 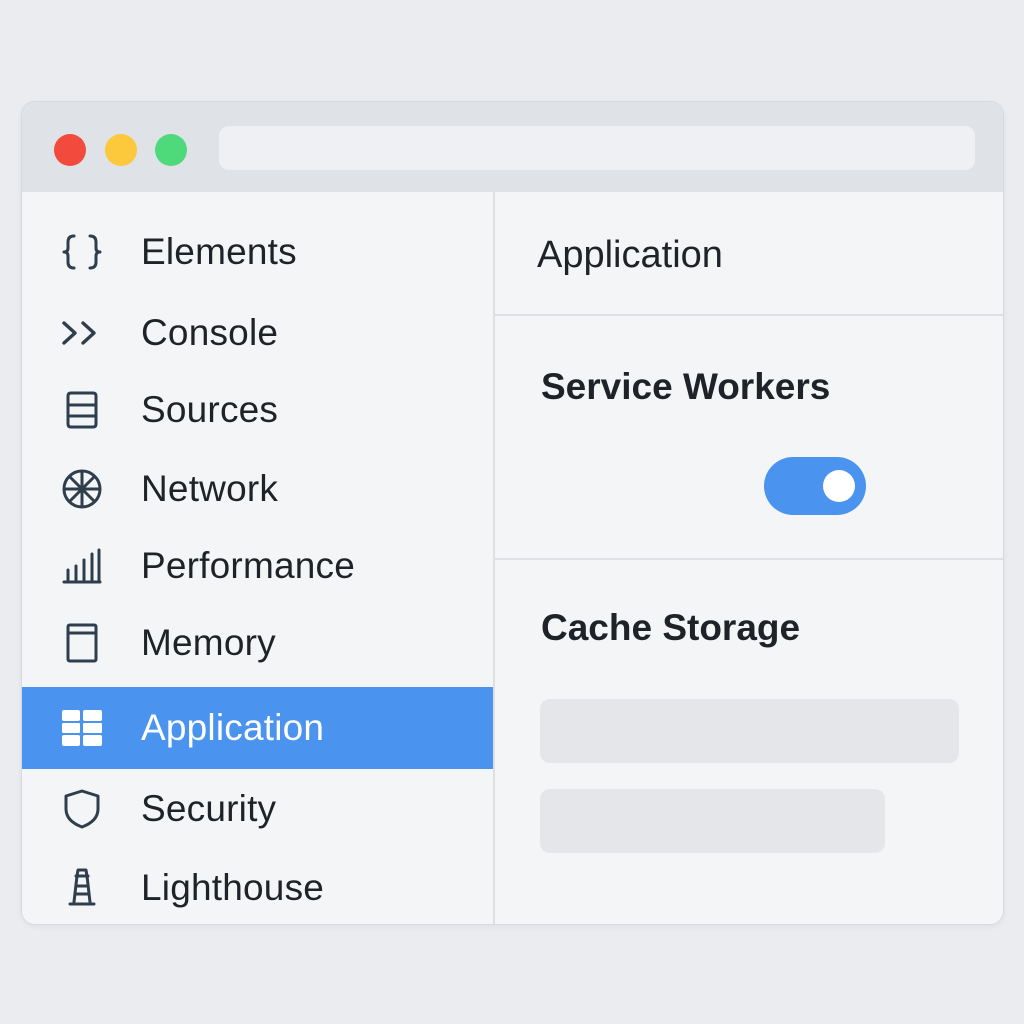 I want to click on sidebar-item-label: Lighthouse, so click(x=233, y=887).